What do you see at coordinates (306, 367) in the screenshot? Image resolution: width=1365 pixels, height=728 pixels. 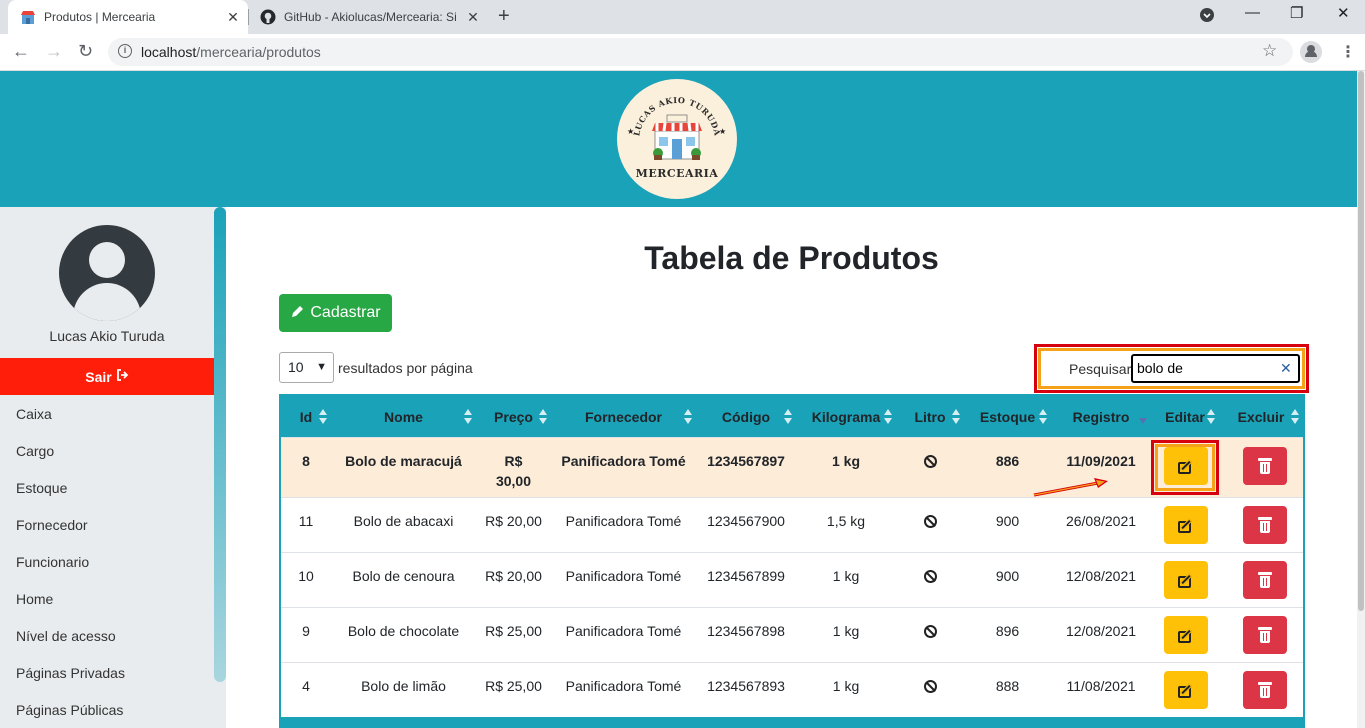 I see `page-length-select: 10 ▼` at bounding box center [306, 367].